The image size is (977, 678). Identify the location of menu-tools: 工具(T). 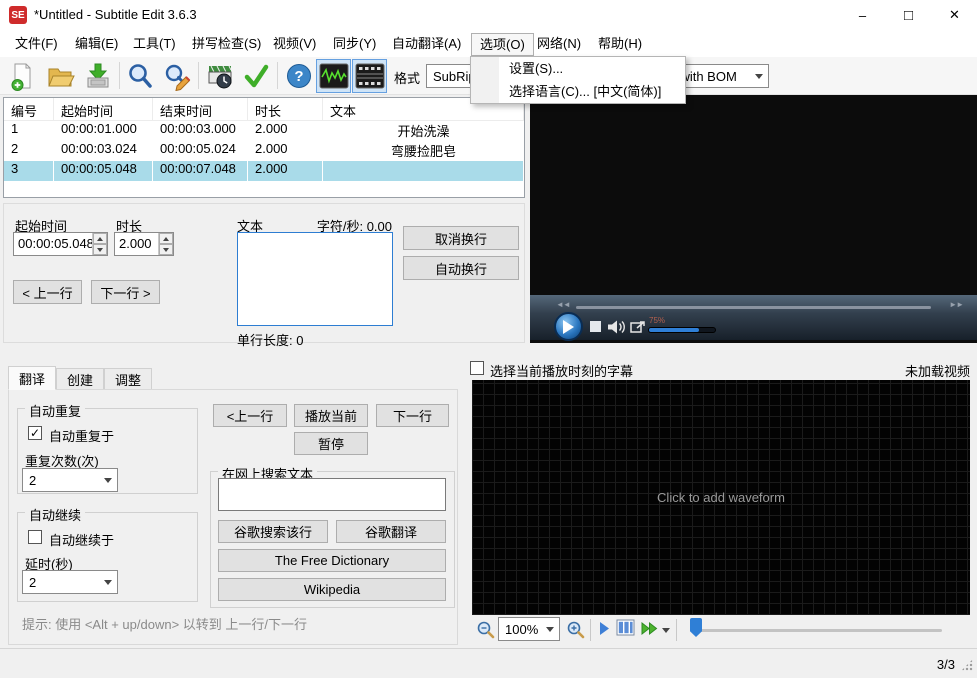
(154, 44).